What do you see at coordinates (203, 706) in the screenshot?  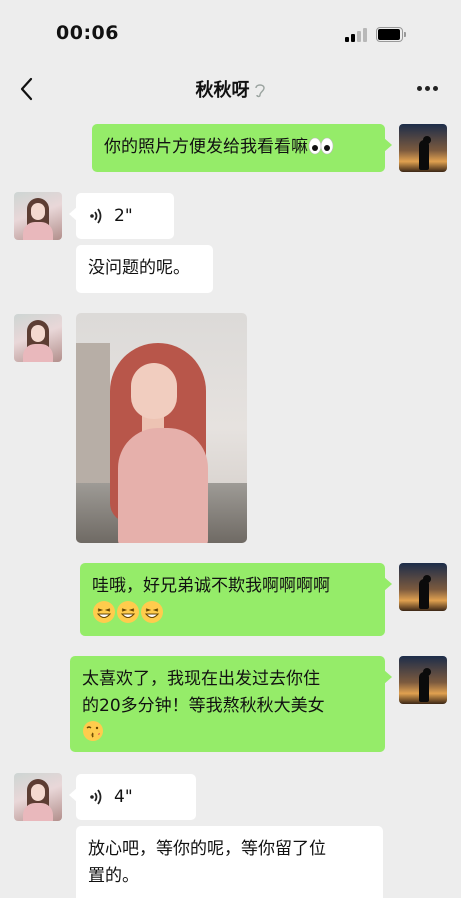 I see `message-text-line-2: 的20多分钟！等我熬秋秋大美女` at bounding box center [203, 706].